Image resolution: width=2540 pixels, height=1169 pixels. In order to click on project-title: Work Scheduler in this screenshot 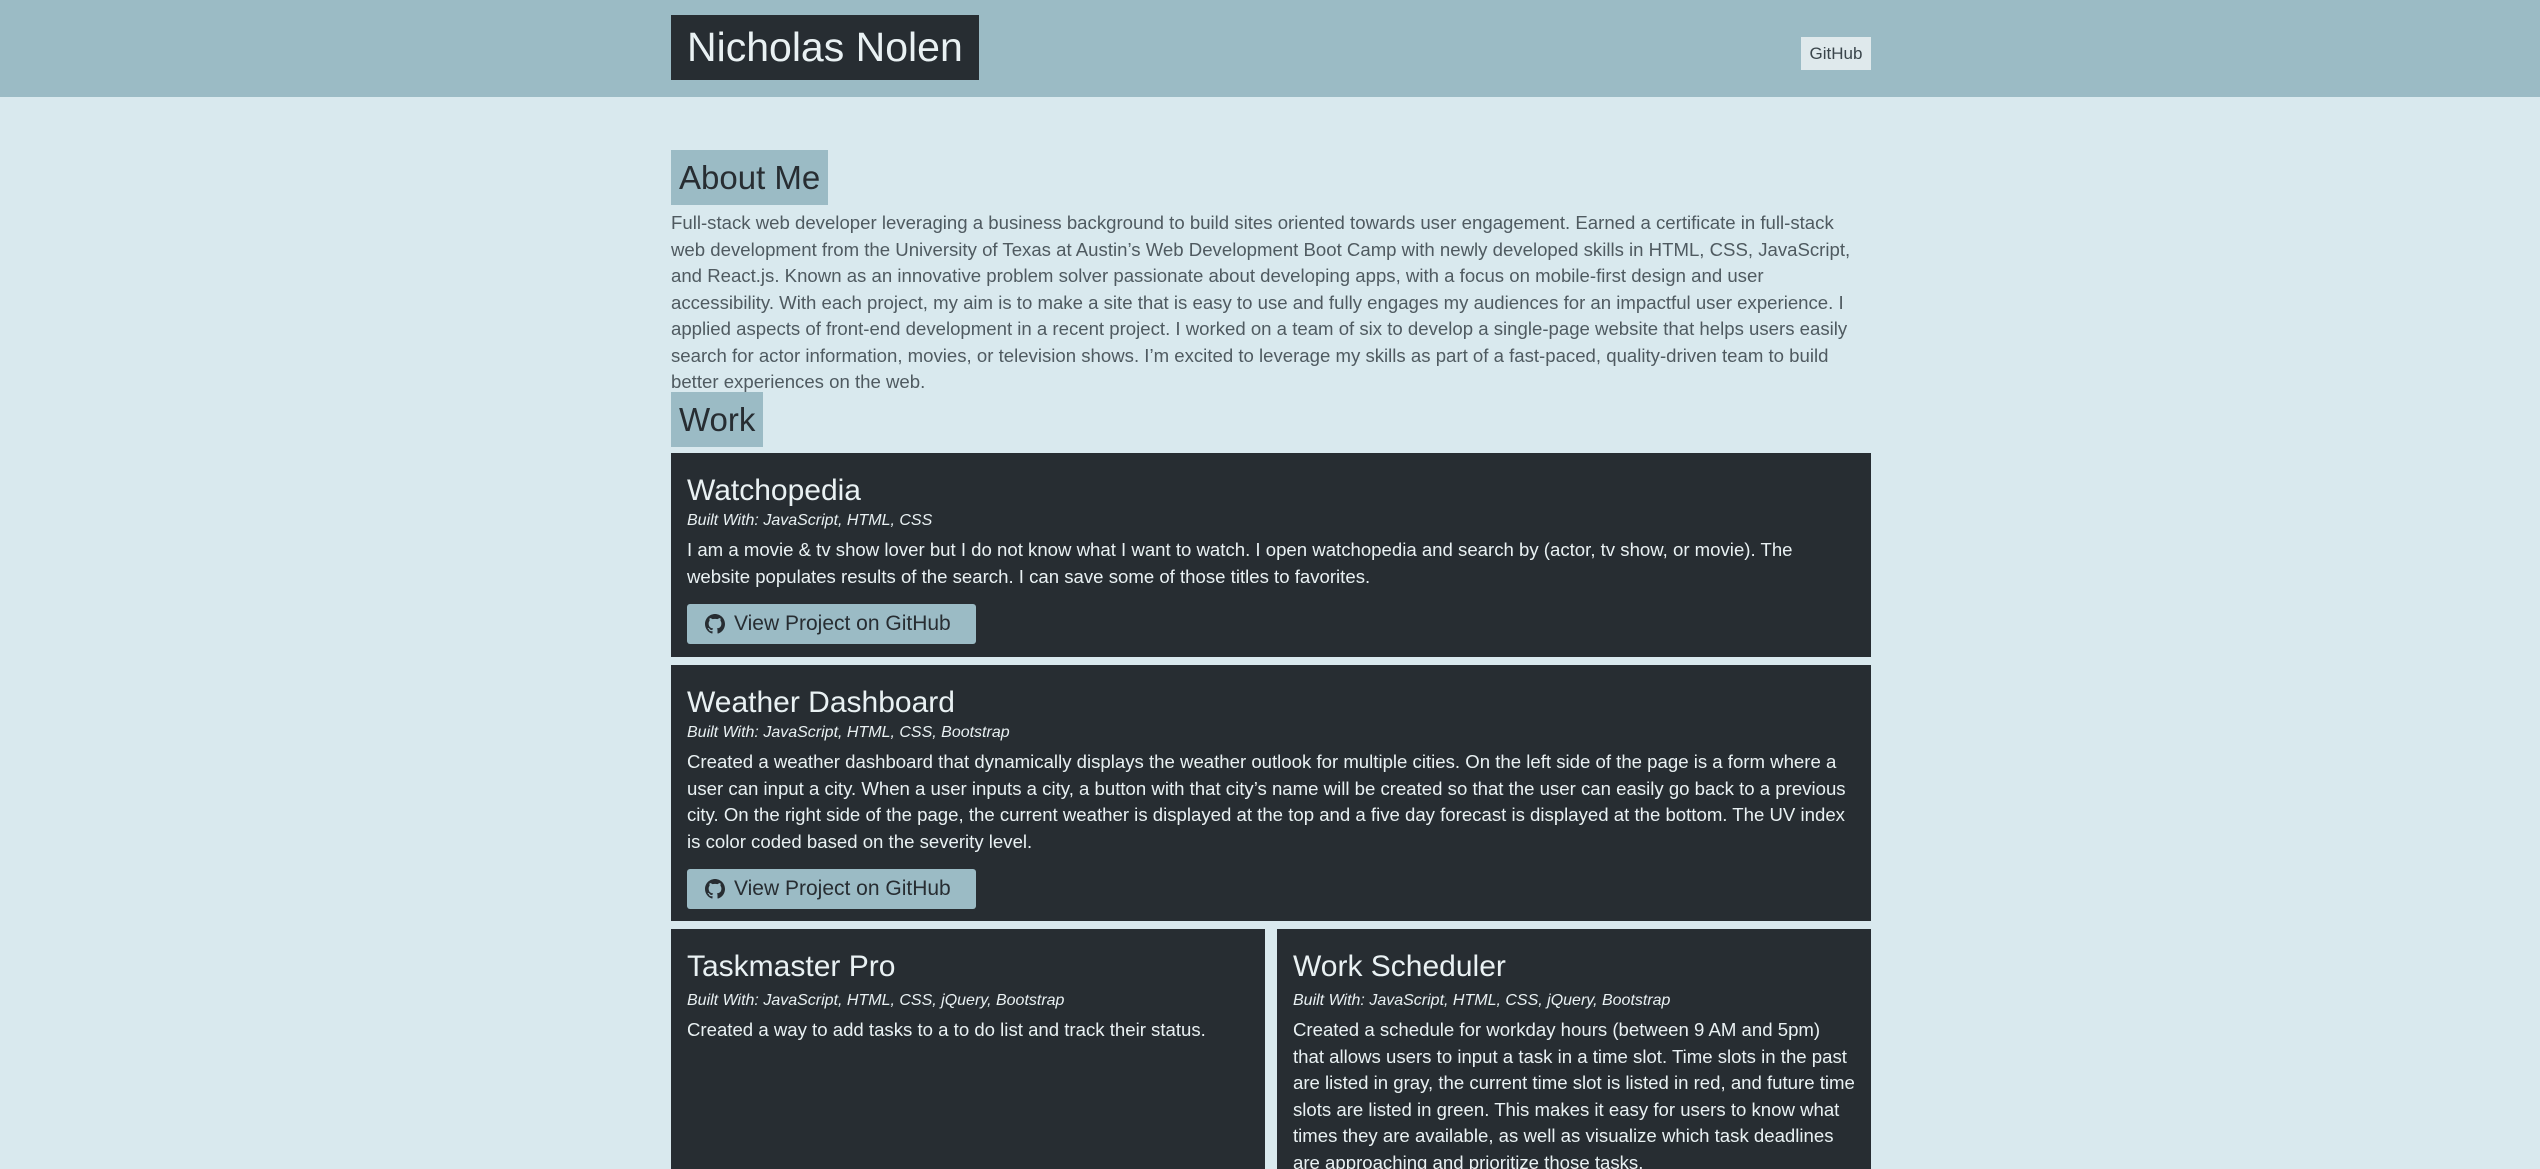, I will do `click(1399, 966)`.